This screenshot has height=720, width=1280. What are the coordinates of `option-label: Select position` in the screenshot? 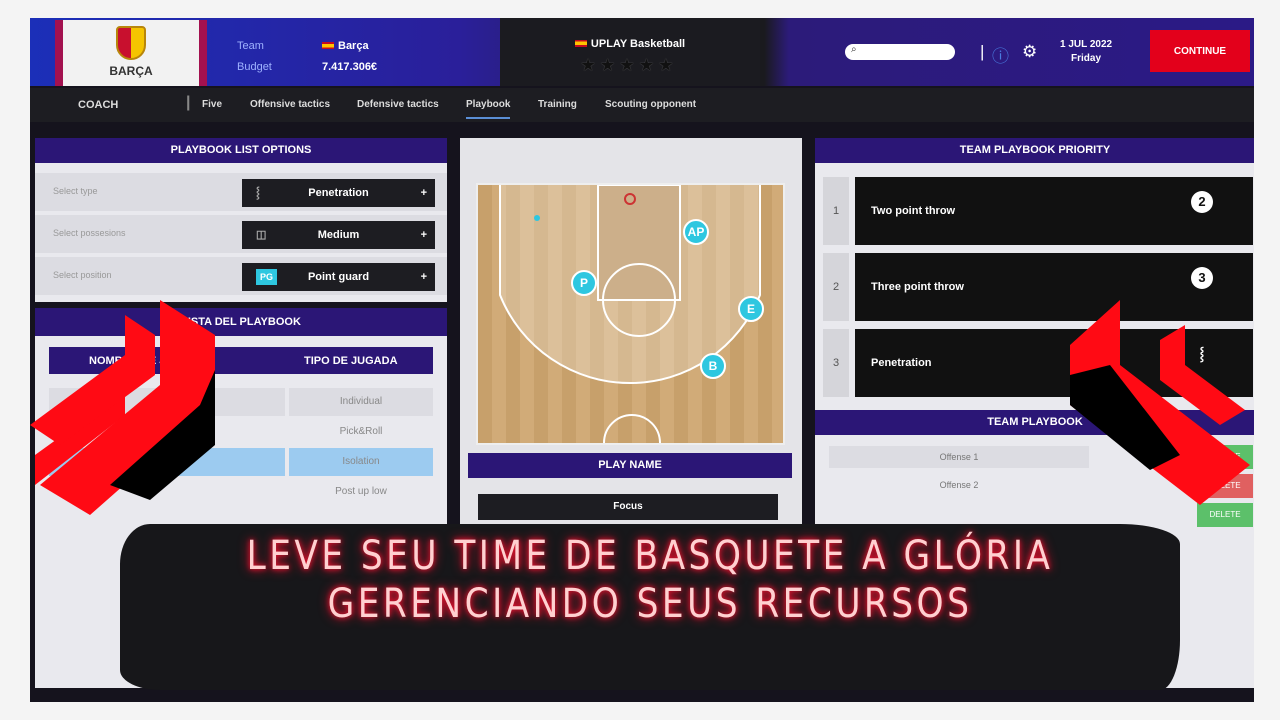 It's located at (82, 275).